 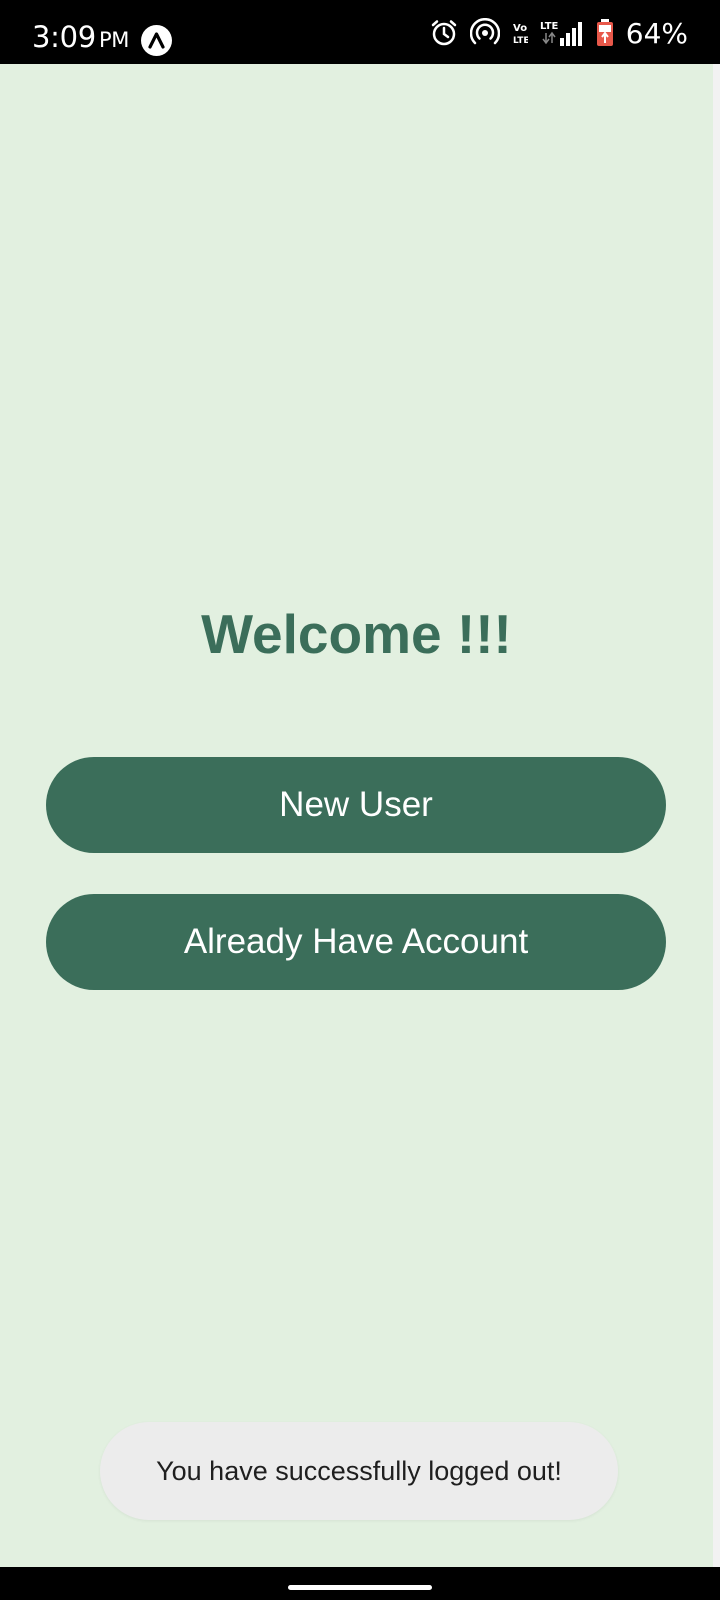 I want to click on svg-text: Vo, so click(x=520, y=28).